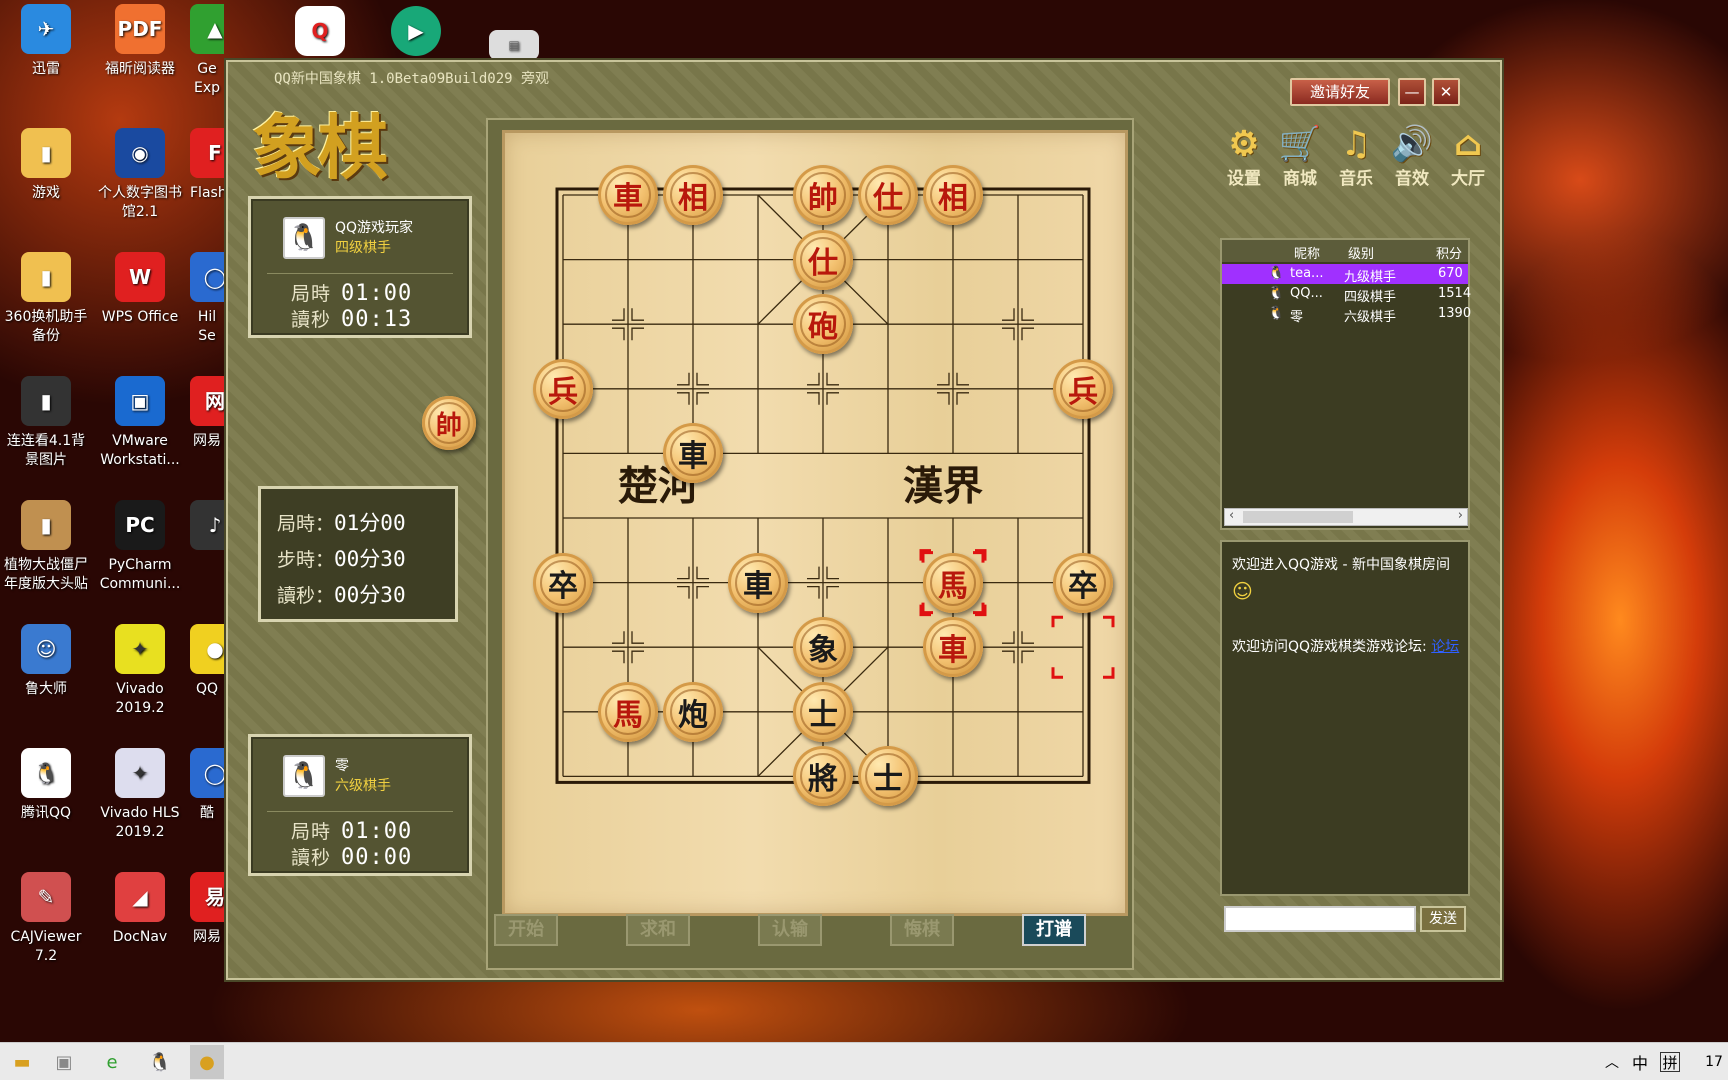 The width and height of the screenshot is (1728, 1080). What do you see at coordinates (1412, 92) in the screenshot?
I see `minimize-button: —` at bounding box center [1412, 92].